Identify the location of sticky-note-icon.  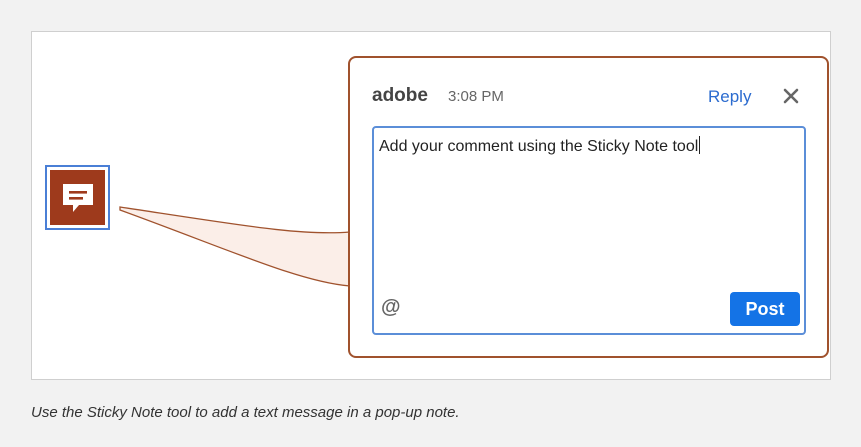
(77, 197).